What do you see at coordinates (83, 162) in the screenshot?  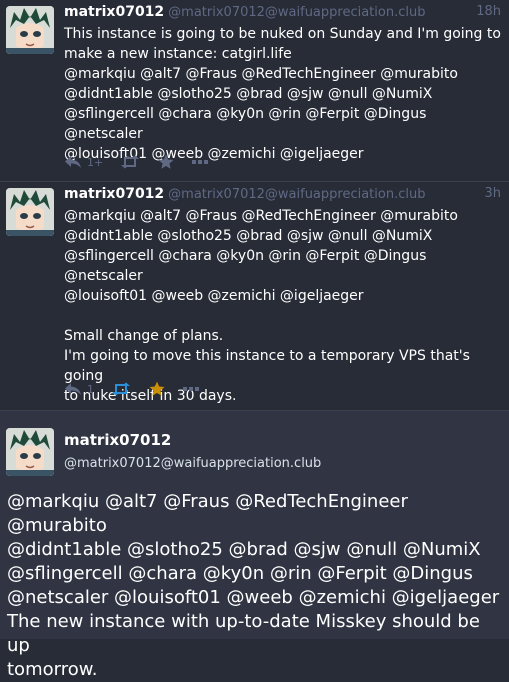 I see `reply-button: 1+` at bounding box center [83, 162].